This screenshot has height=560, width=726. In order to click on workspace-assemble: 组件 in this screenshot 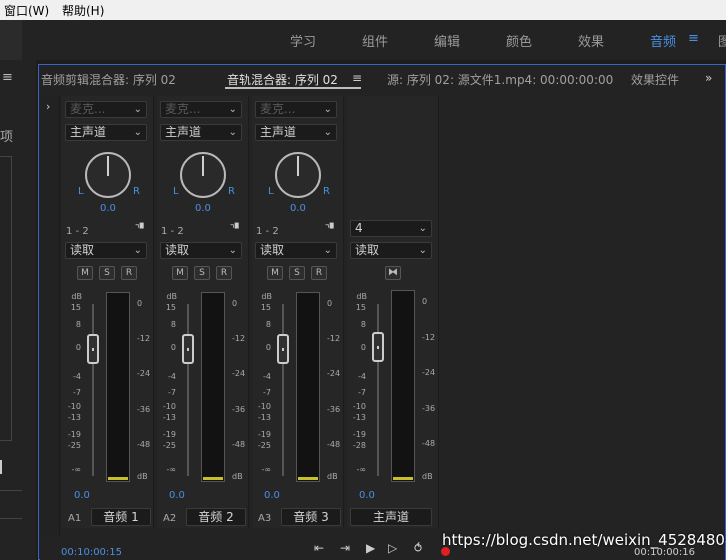, I will do `click(375, 40)`.